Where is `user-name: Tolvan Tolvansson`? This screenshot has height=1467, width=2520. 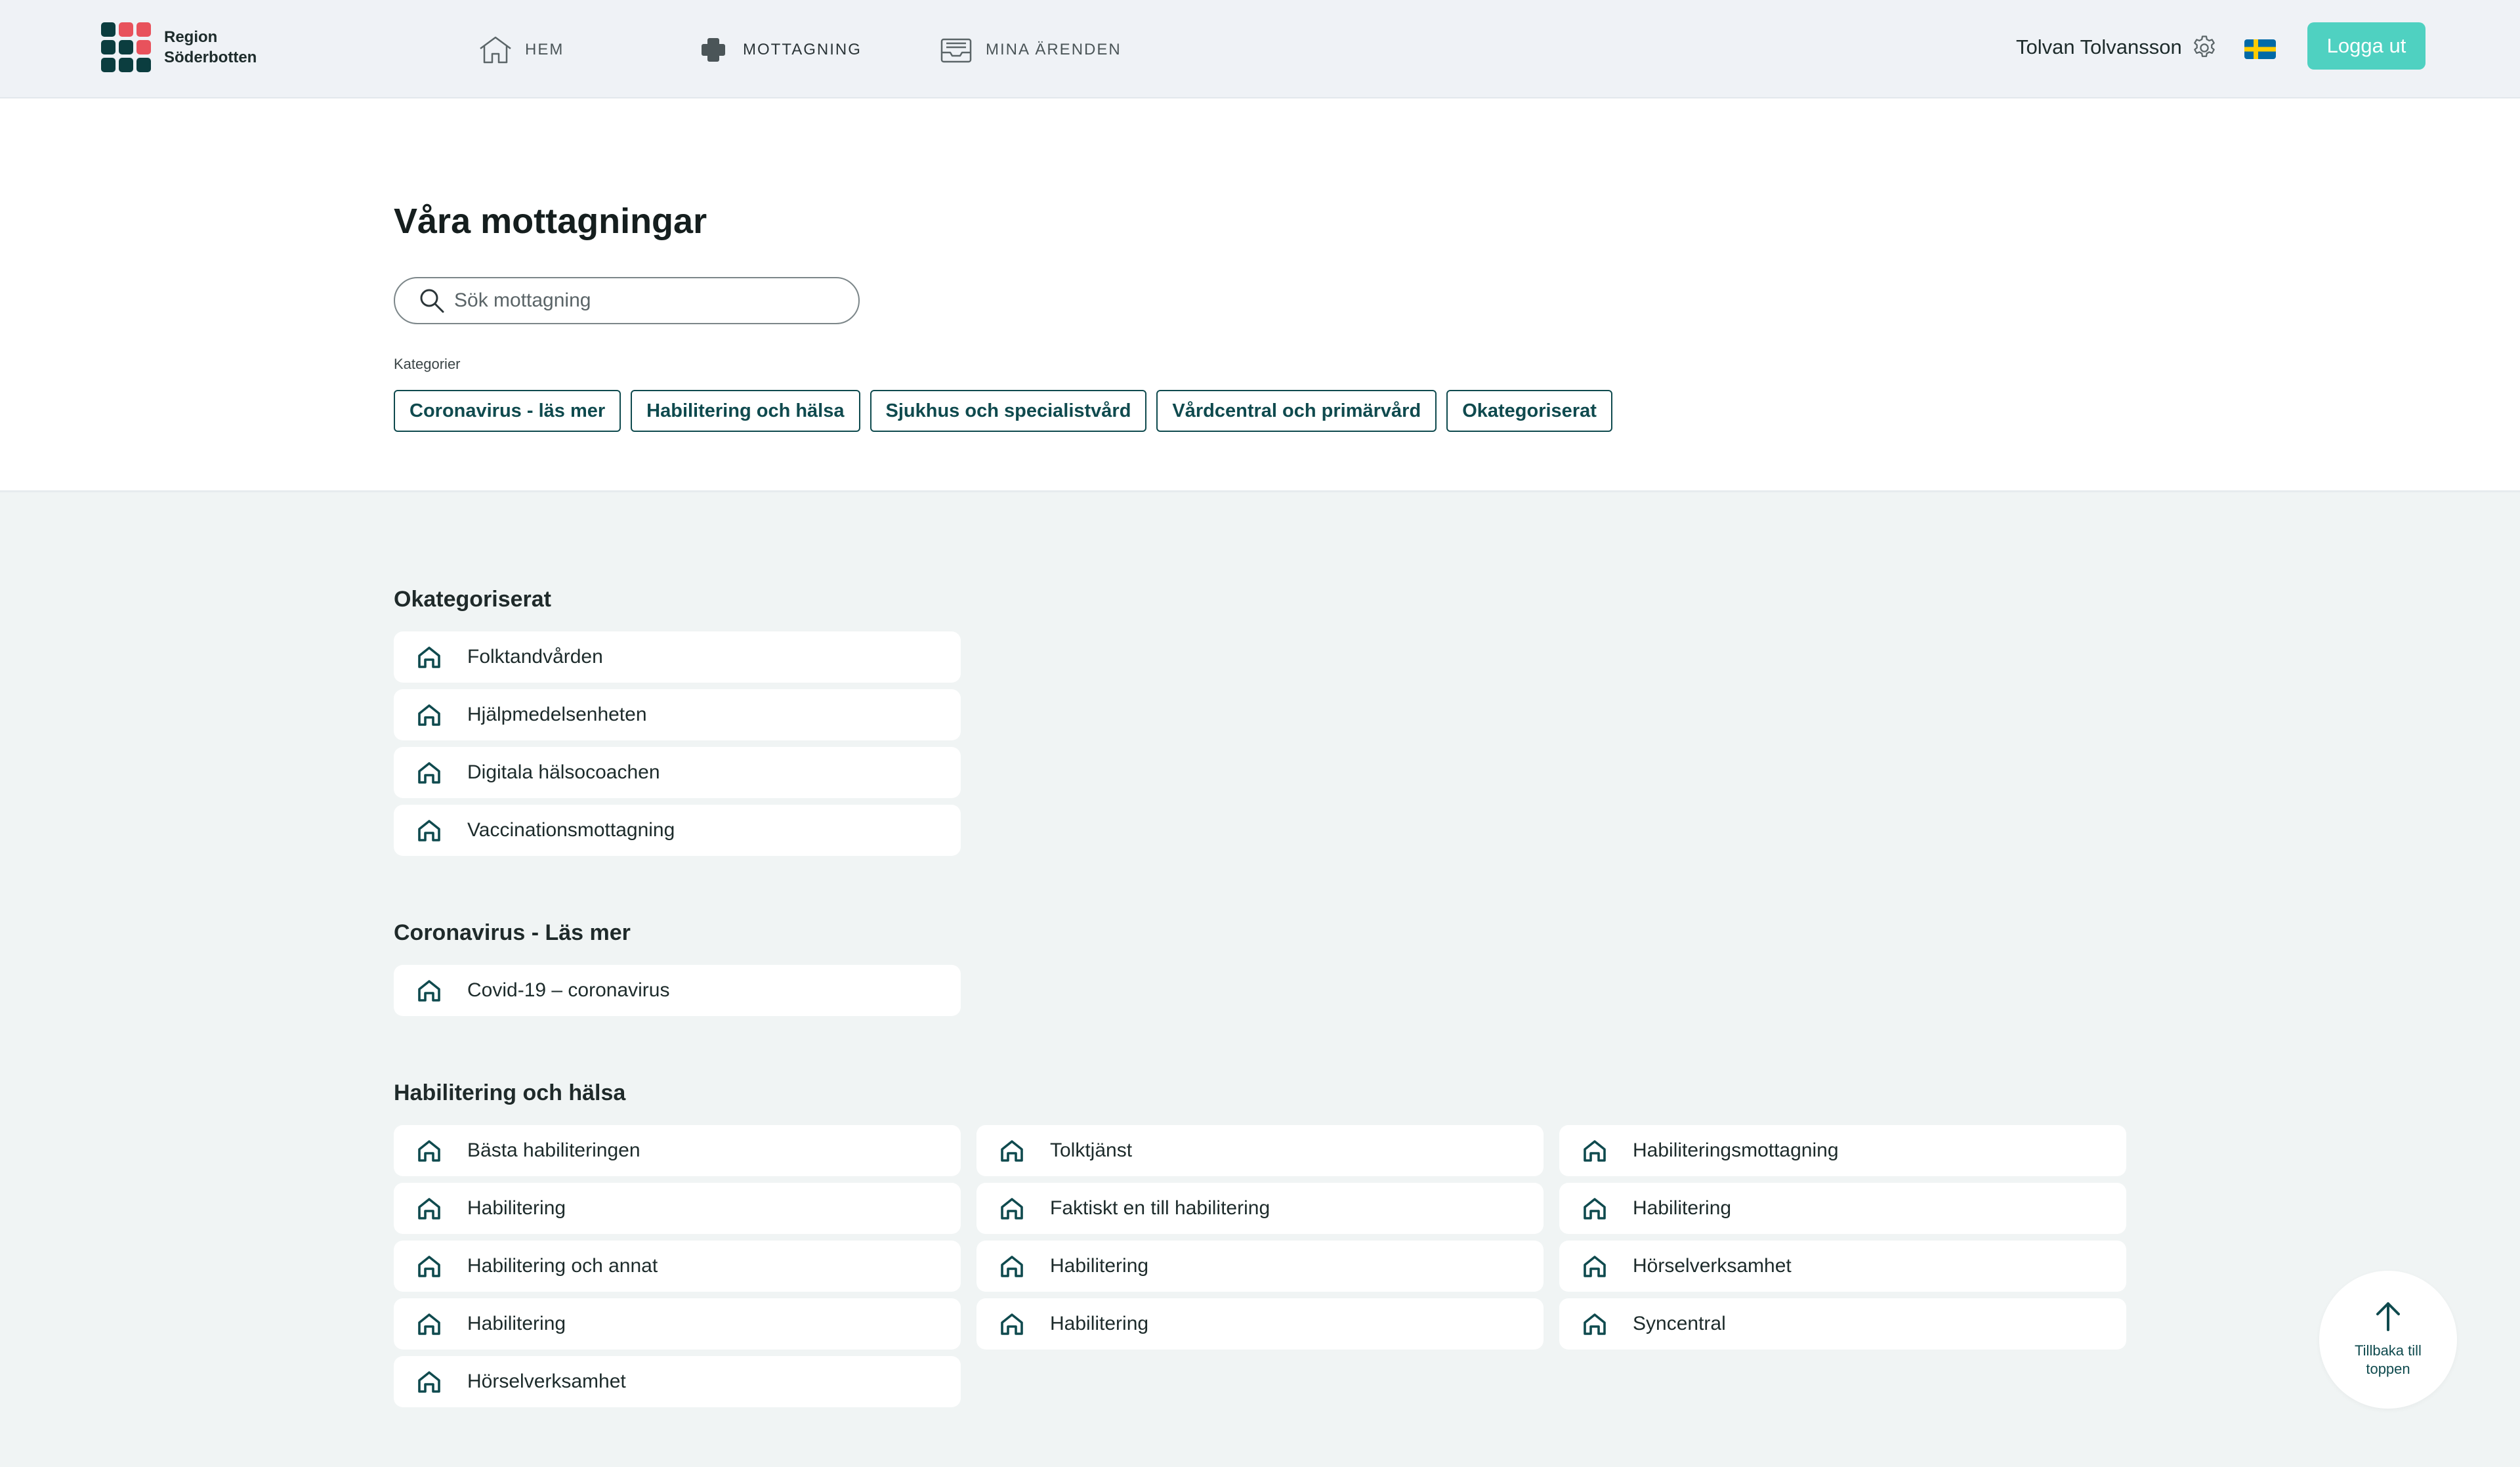
user-name: Tolvan Tolvansson is located at coordinates (2099, 46).